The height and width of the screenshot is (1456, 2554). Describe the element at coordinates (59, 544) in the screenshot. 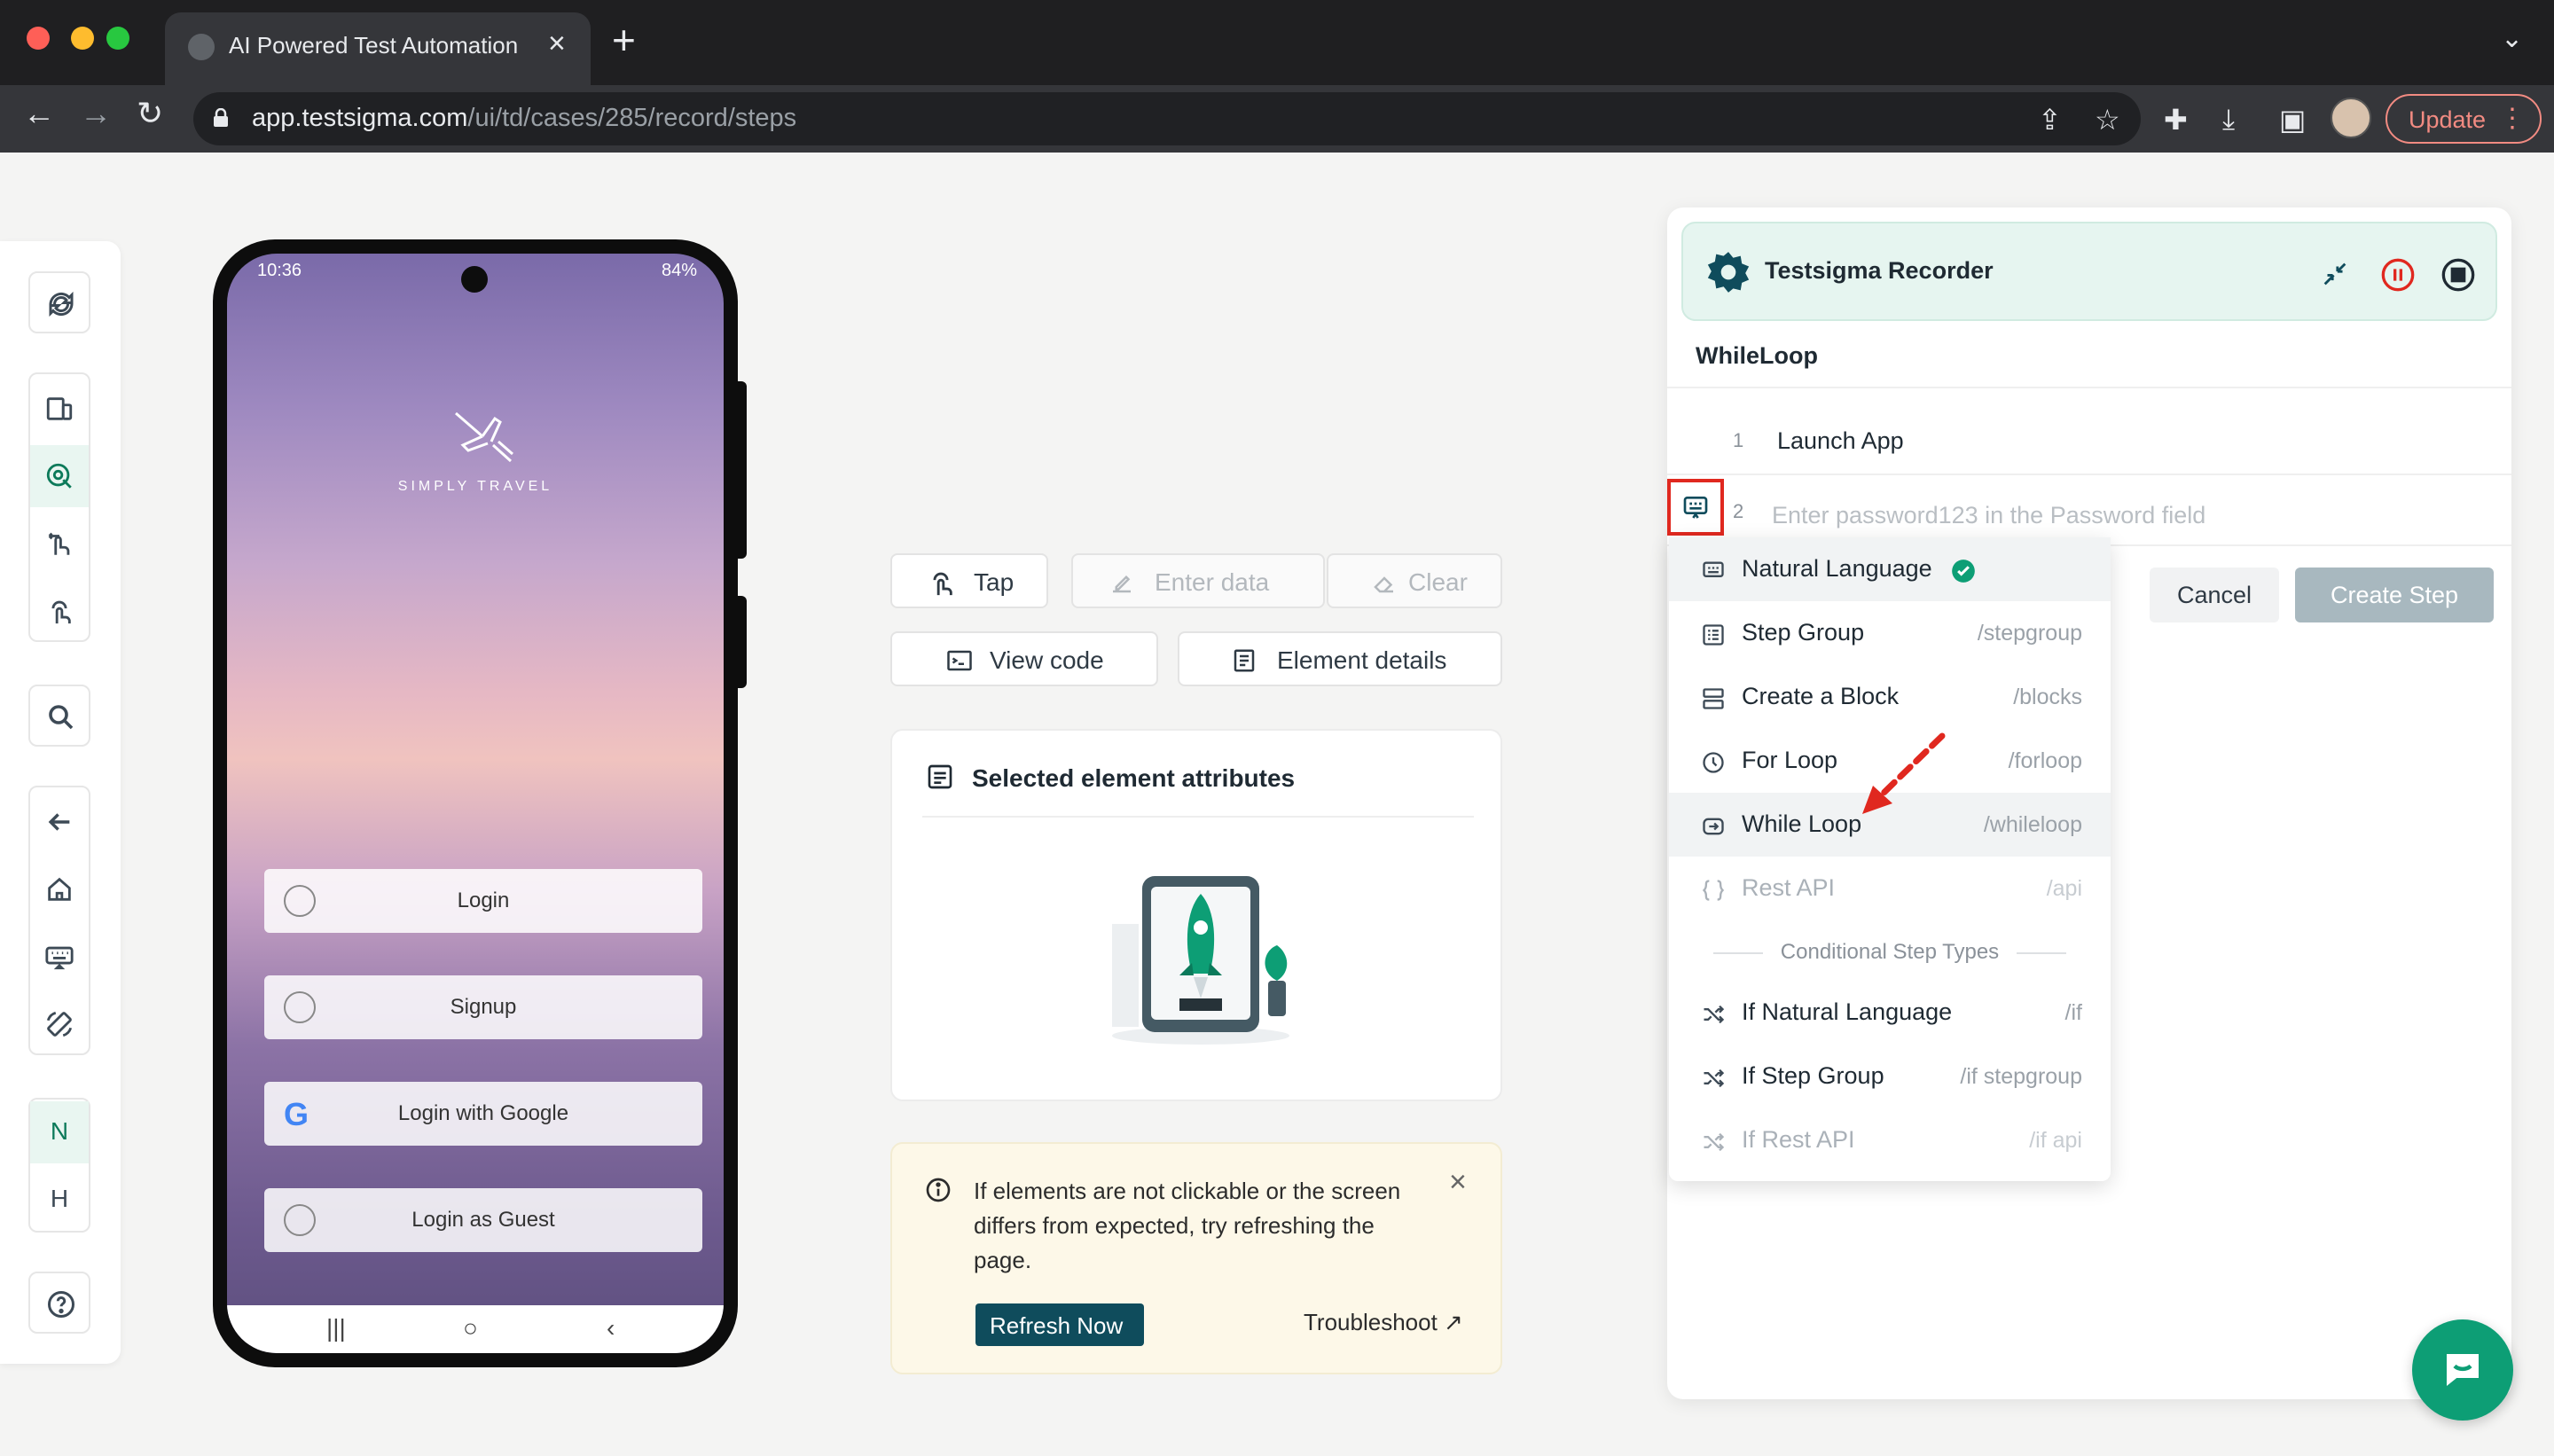

I see `swipe-mode-button` at that location.